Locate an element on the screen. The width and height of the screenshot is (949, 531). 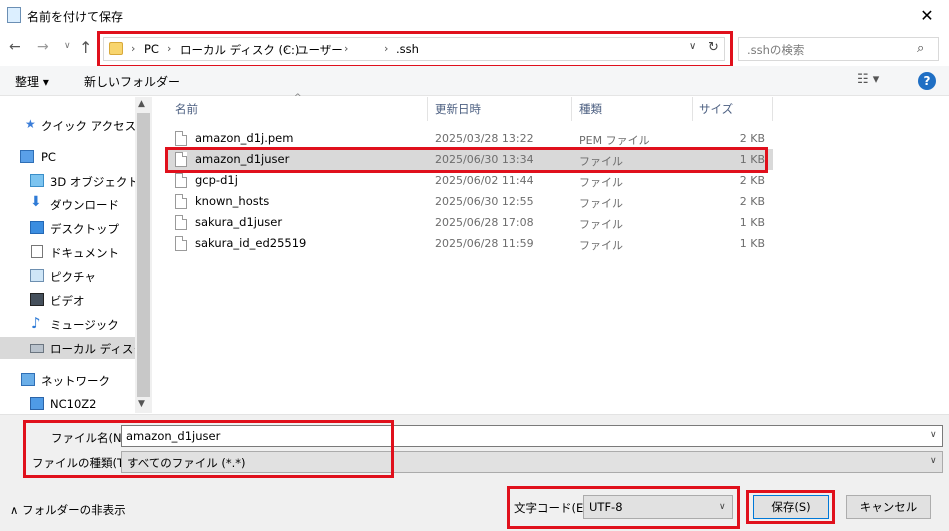
file-row: gcp-d1j 2025/06/02 11:44 ファイル 2 KB is located at coordinates (470, 180).